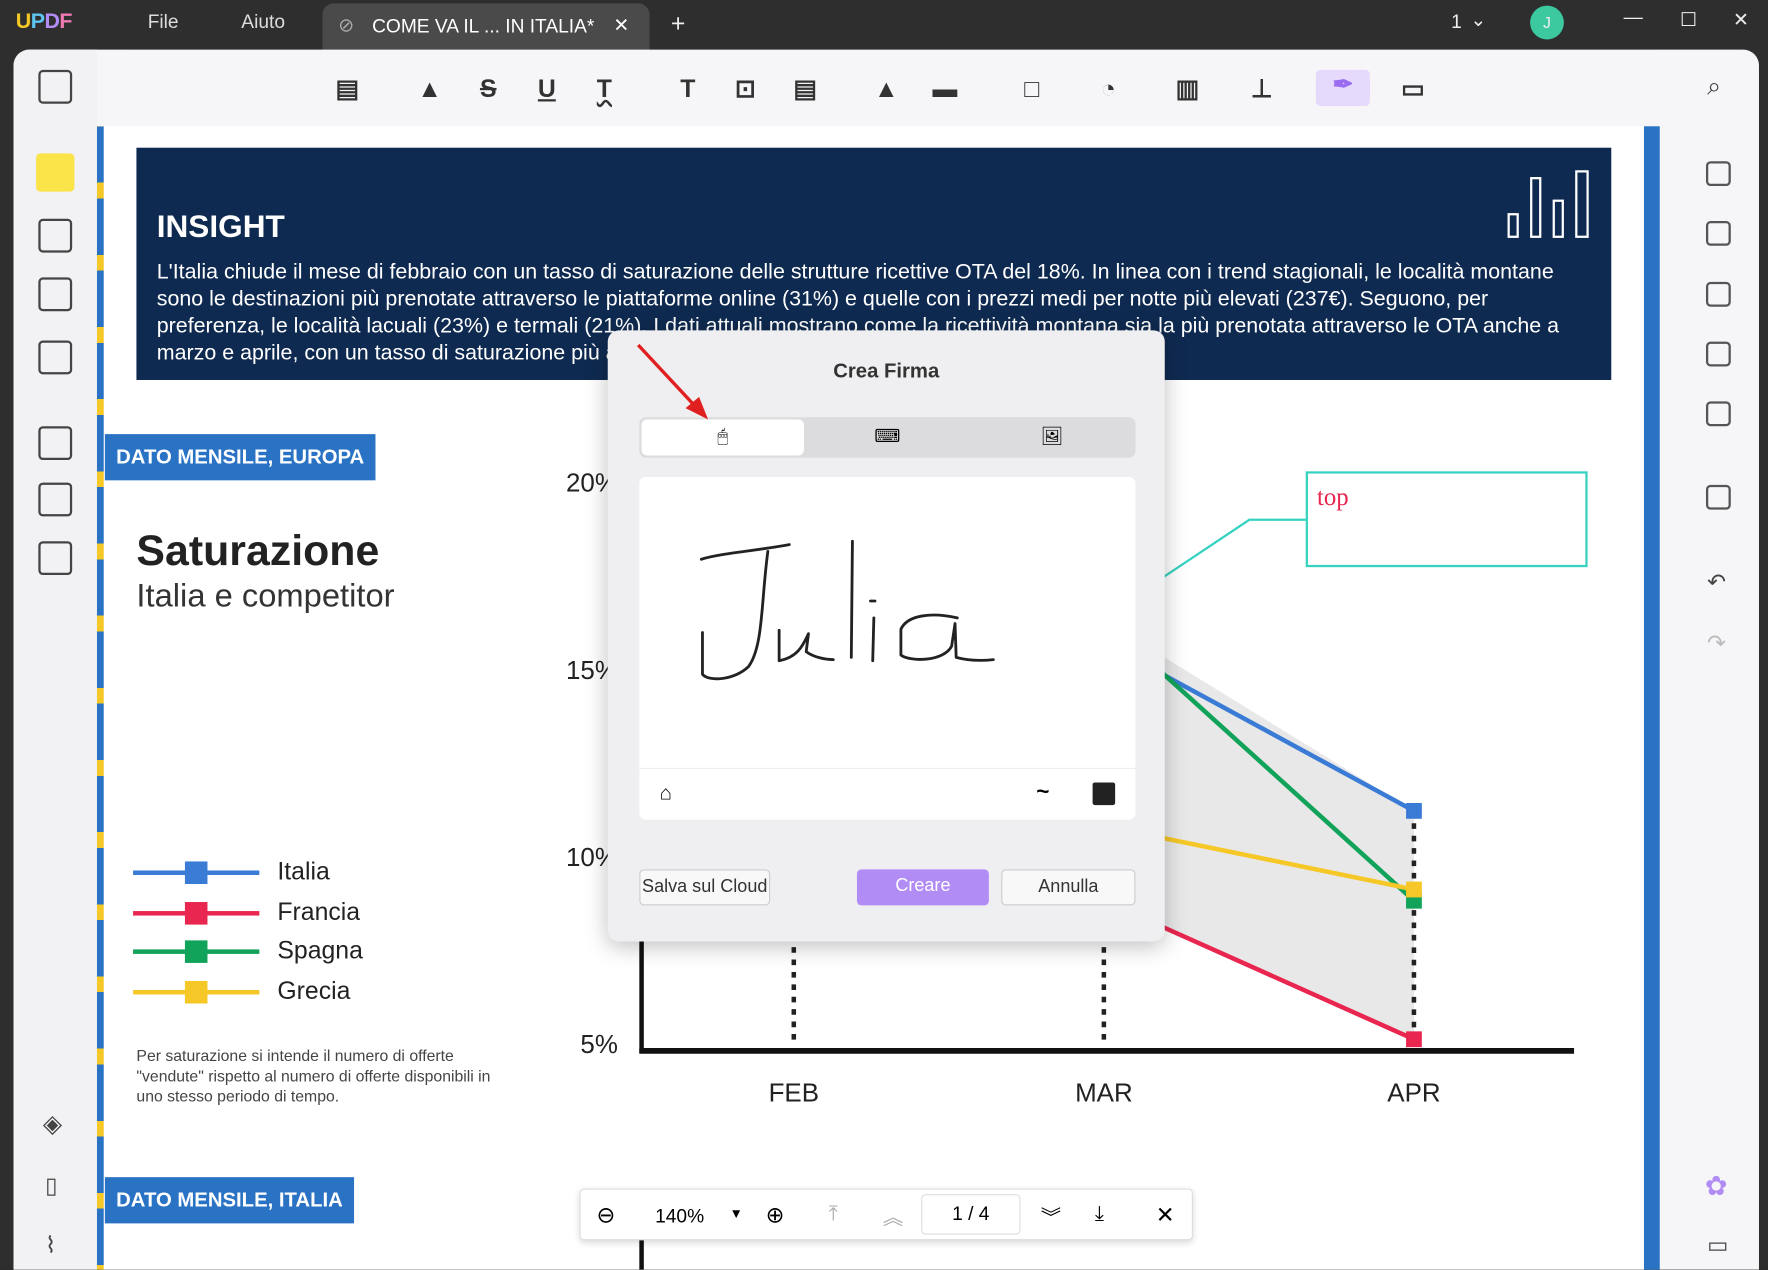 This screenshot has width=1768, height=1270. What do you see at coordinates (1718, 497) in the screenshot?
I see `save-icon` at bounding box center [1718, 497].